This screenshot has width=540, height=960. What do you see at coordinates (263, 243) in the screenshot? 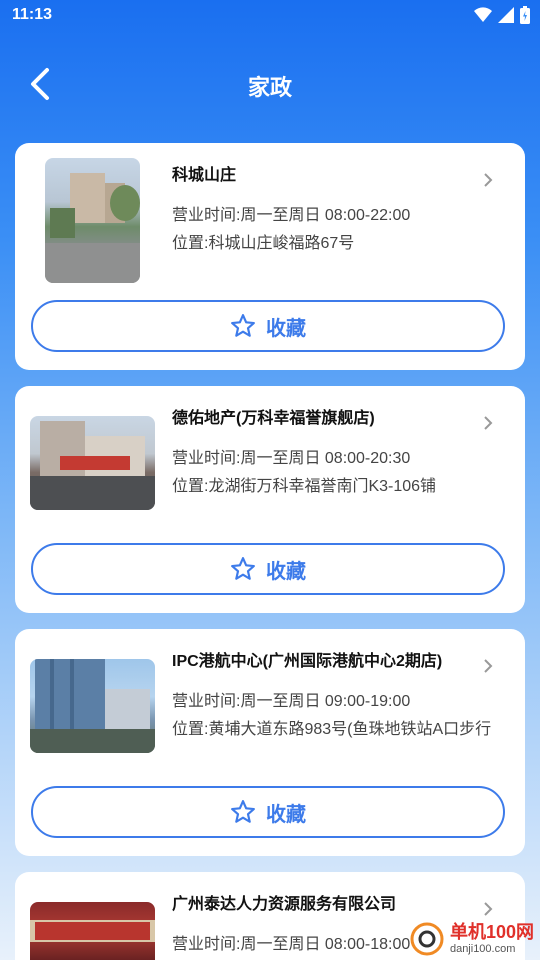
I see `store-address: 位置:科城山庄峻福路67号` at bounding box center [263, 243].